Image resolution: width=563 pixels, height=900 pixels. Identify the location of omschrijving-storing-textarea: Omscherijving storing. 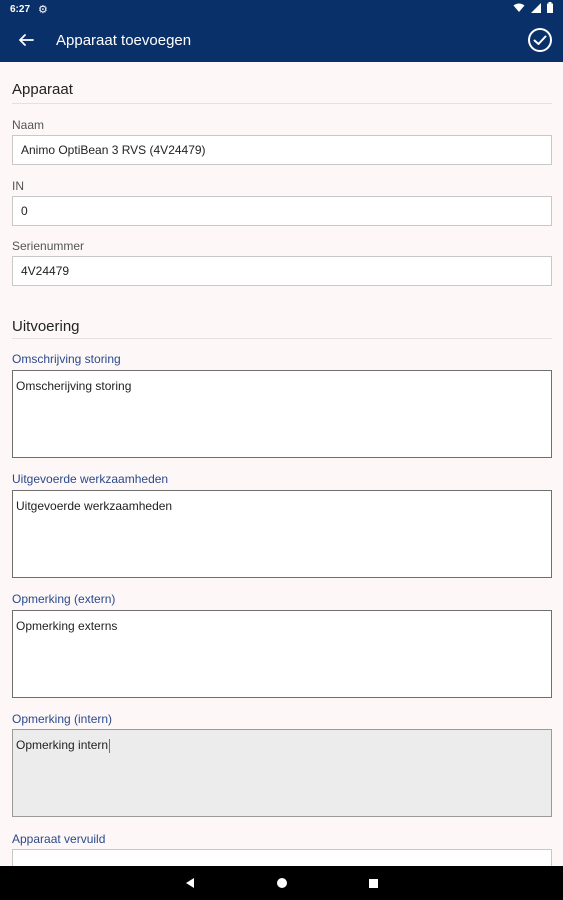
(282, 414).